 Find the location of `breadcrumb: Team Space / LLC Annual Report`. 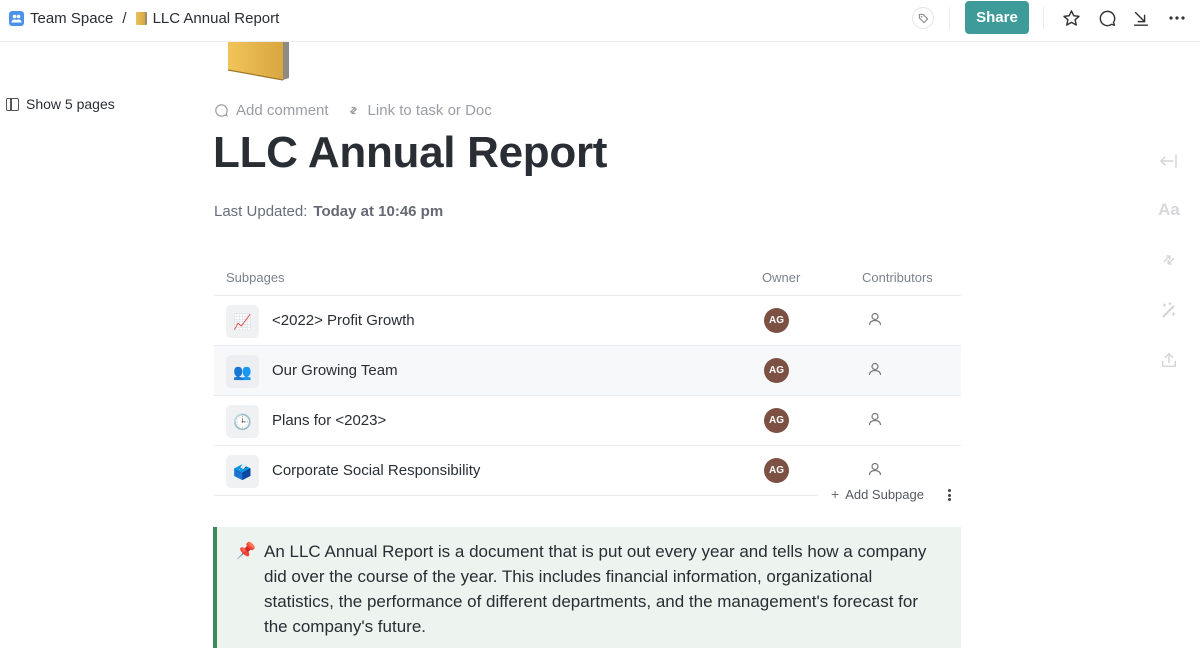

breadcrumb: Team Space / LLC Annual Report is located at coordinates (144, 18).